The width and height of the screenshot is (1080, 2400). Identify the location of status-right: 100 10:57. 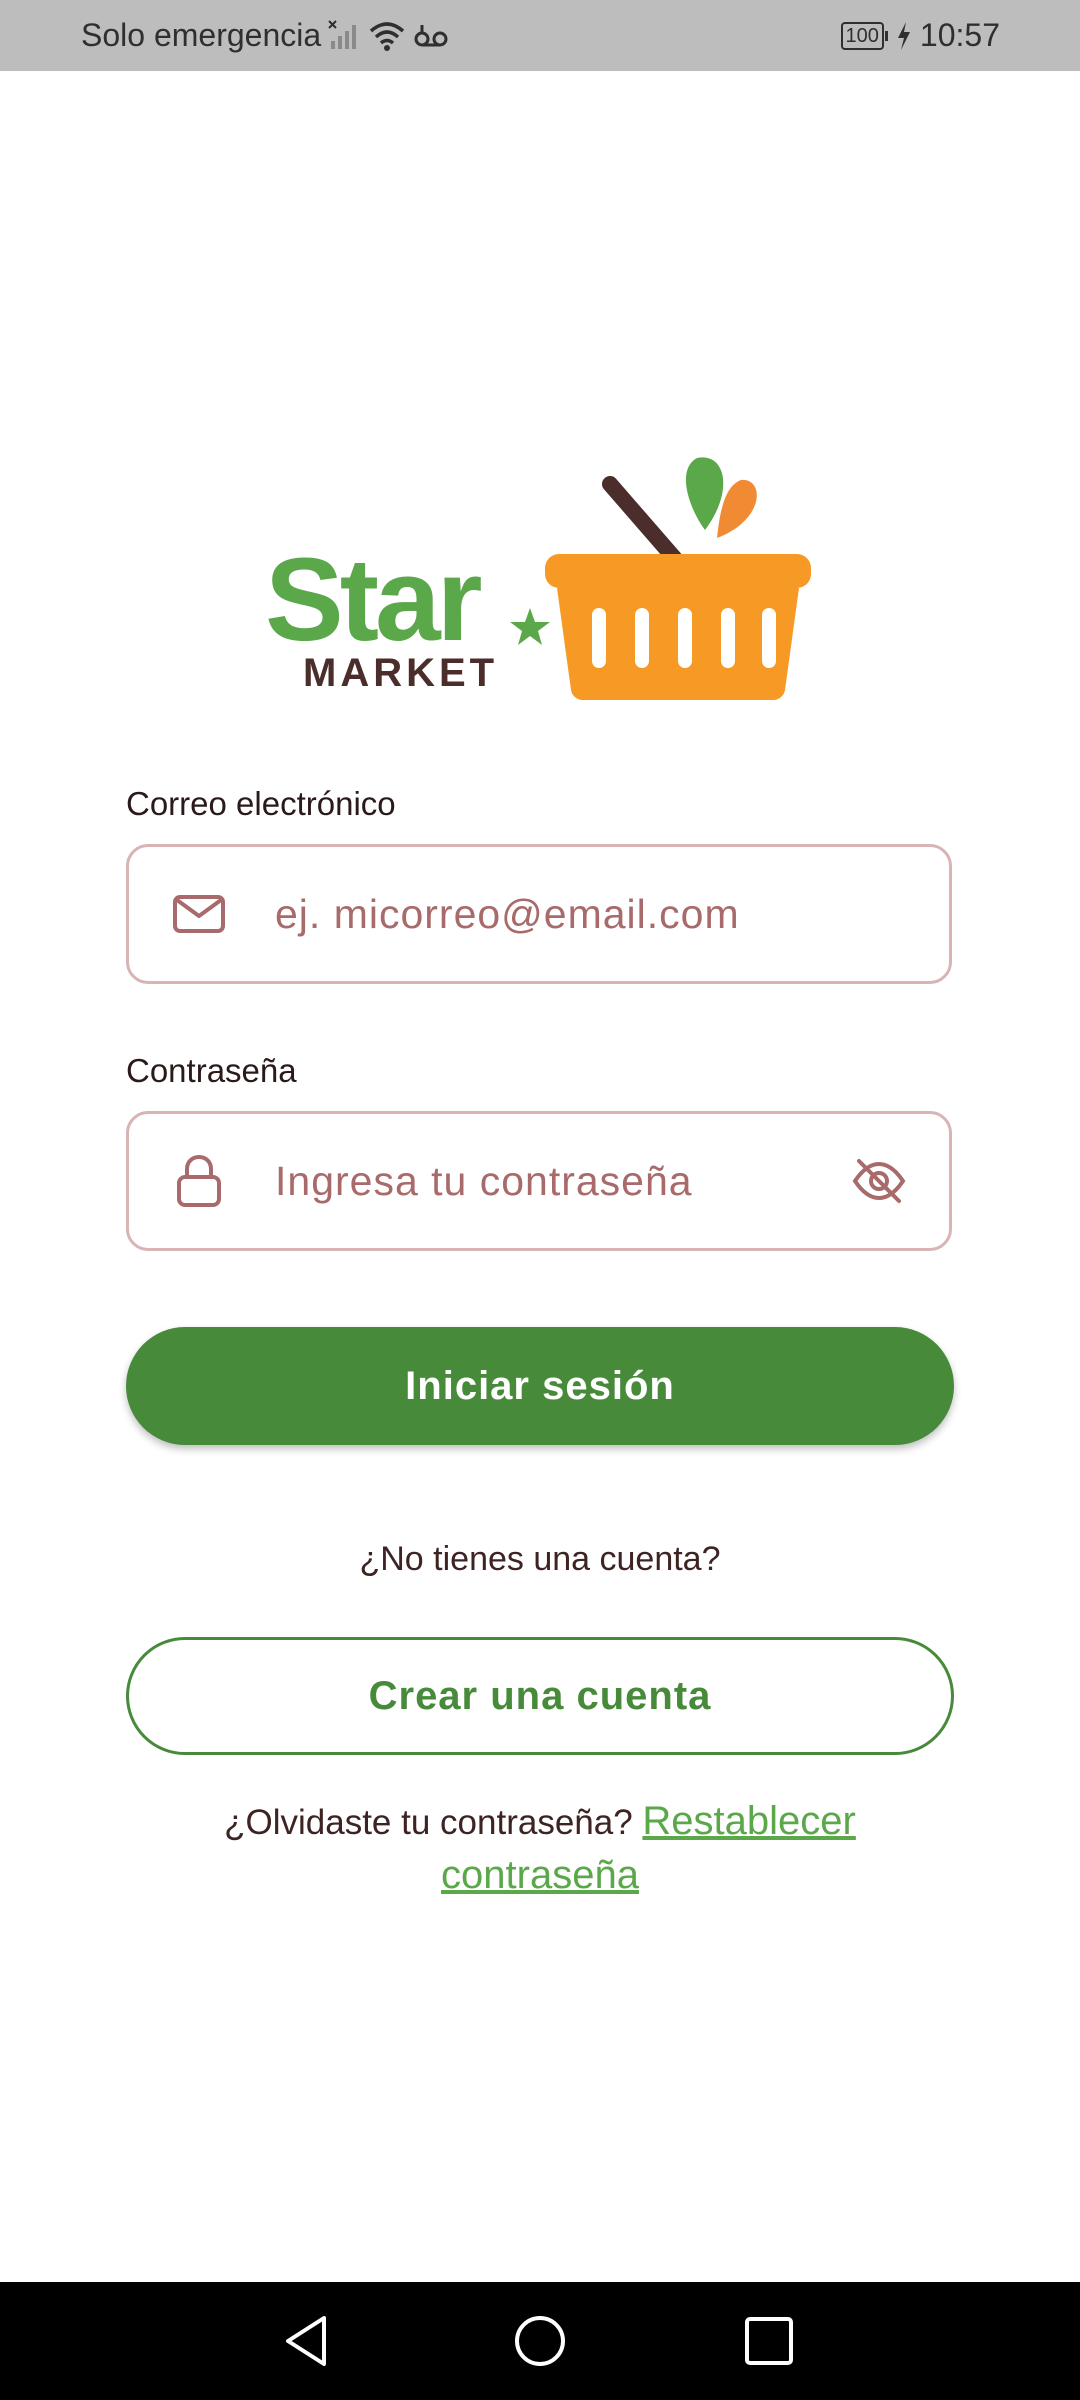
(920, 35).